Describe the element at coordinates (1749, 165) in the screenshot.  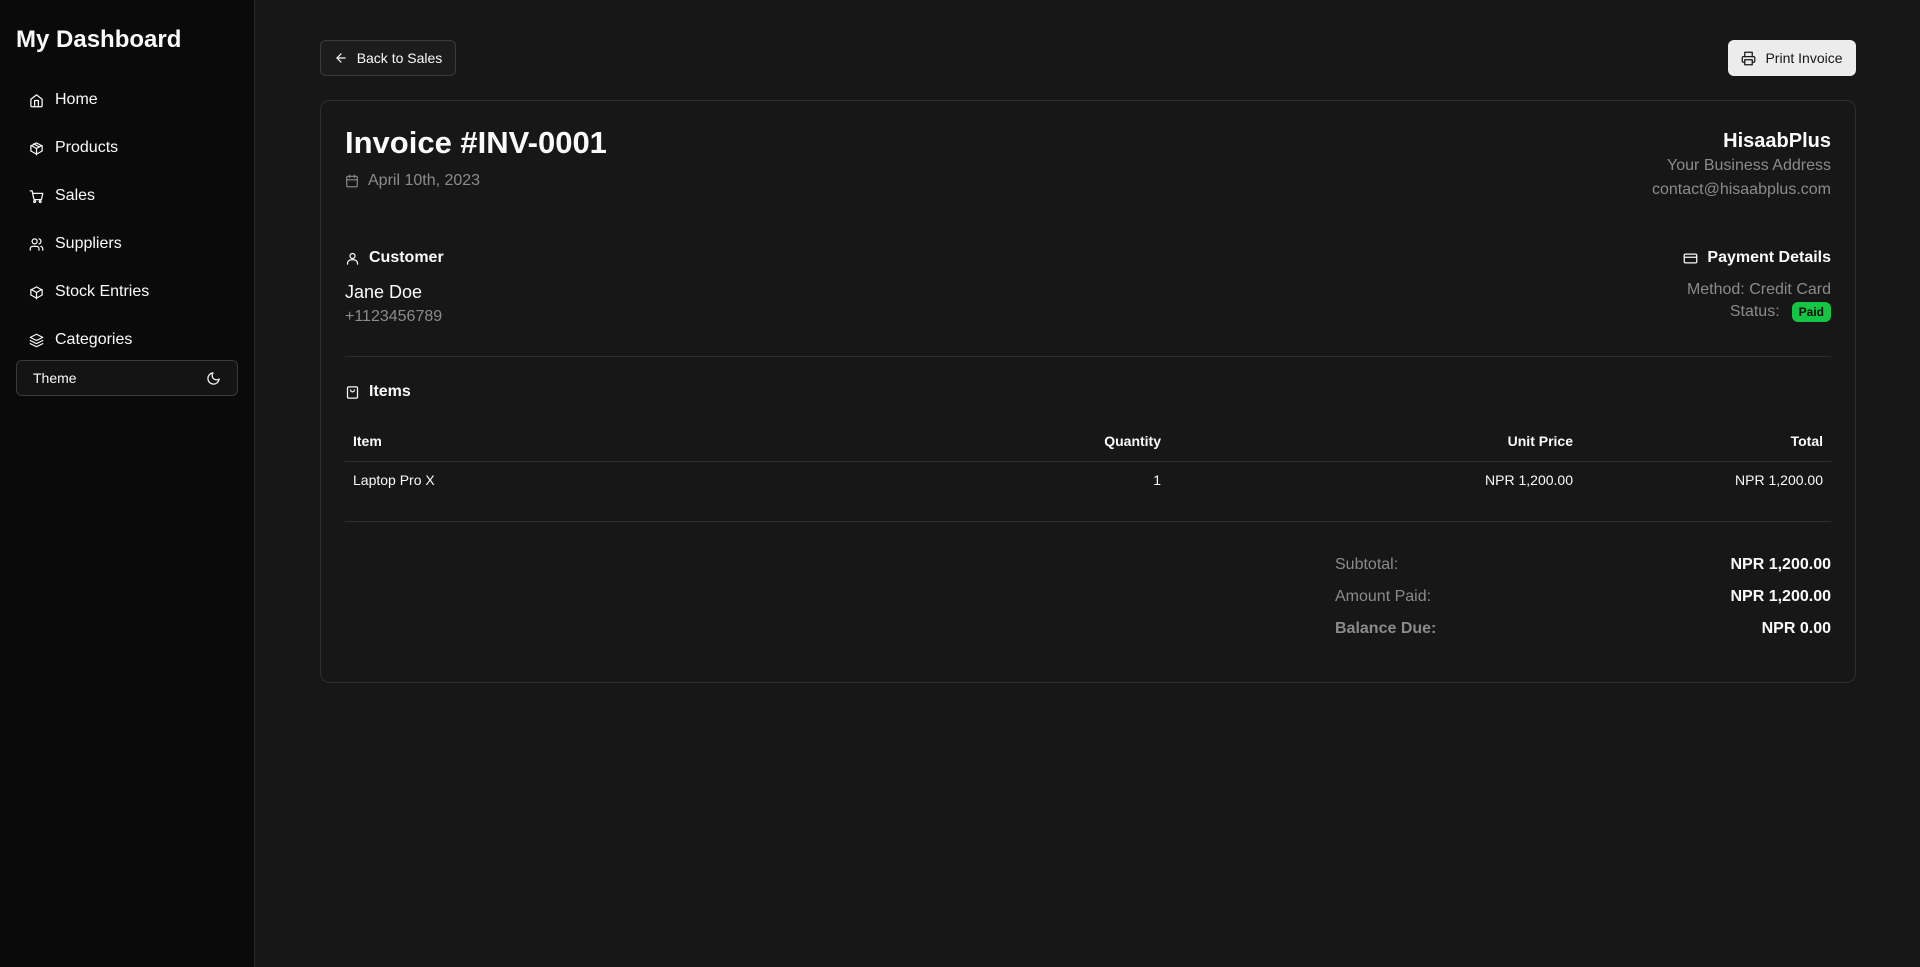
I see `company-address: Your Business Address` at that location.